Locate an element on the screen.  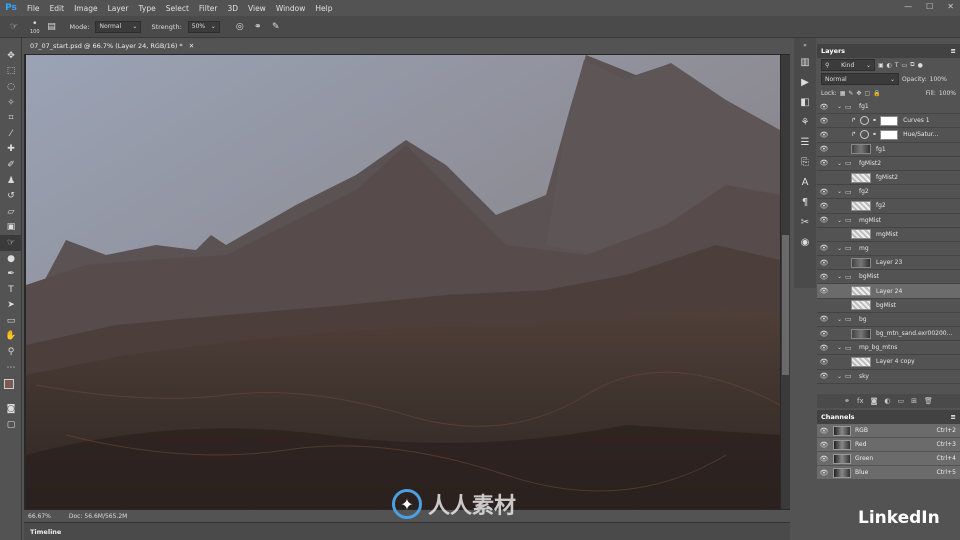
layer-row: 👁 bgMist is located at coordinates (888, 306).